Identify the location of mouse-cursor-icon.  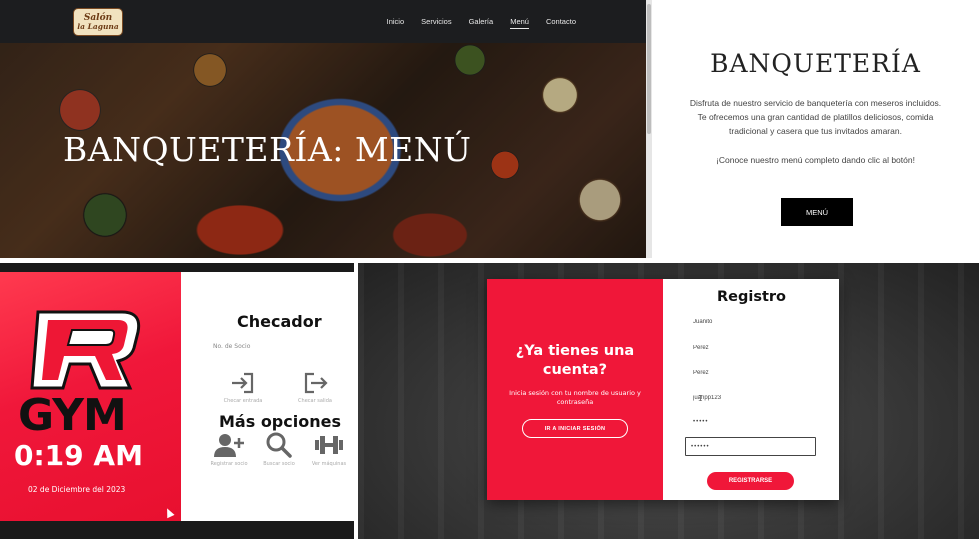
(169, 512).